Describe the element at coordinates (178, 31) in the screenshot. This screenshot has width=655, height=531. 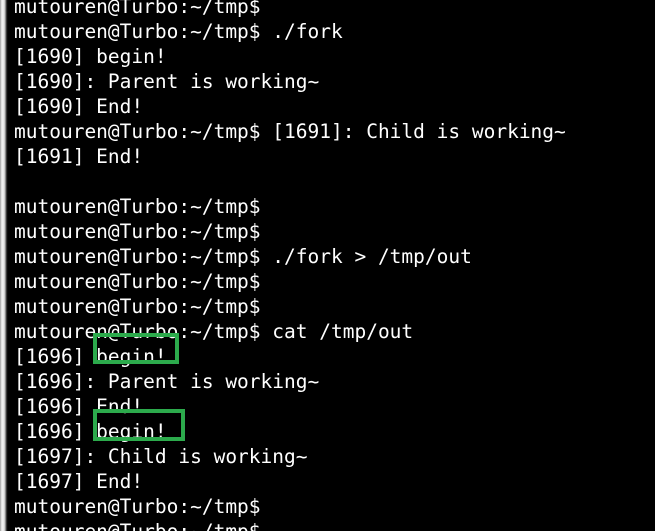
I see `terminal-line: mutouren@Turbo:~/tmp$ ./fork` at that location.